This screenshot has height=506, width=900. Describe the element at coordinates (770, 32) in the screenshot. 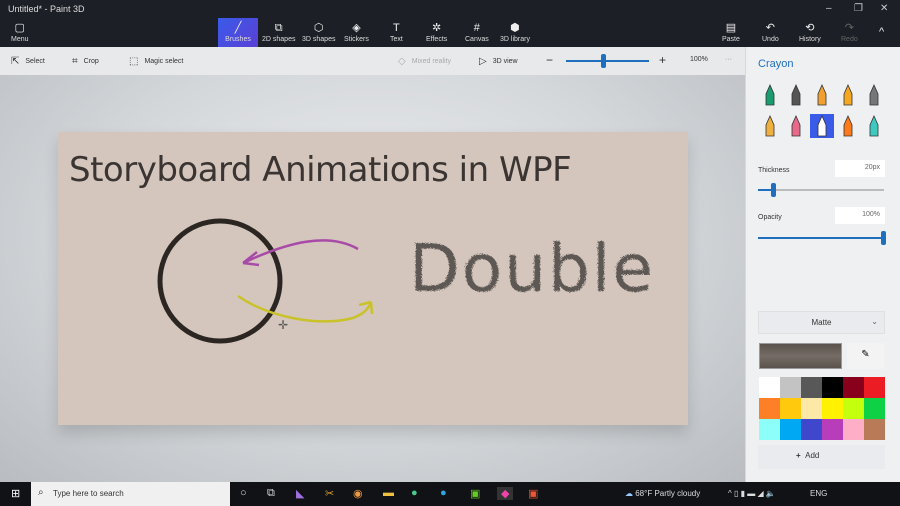

I see `undo-button: ↶ Undo` at that location.